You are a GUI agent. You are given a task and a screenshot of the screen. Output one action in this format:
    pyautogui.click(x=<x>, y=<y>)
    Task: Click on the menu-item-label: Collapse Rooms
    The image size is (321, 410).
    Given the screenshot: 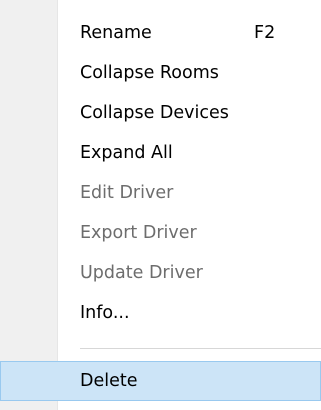 What is the action you would take?
    pyautogui.click(x=149, y=73)
    